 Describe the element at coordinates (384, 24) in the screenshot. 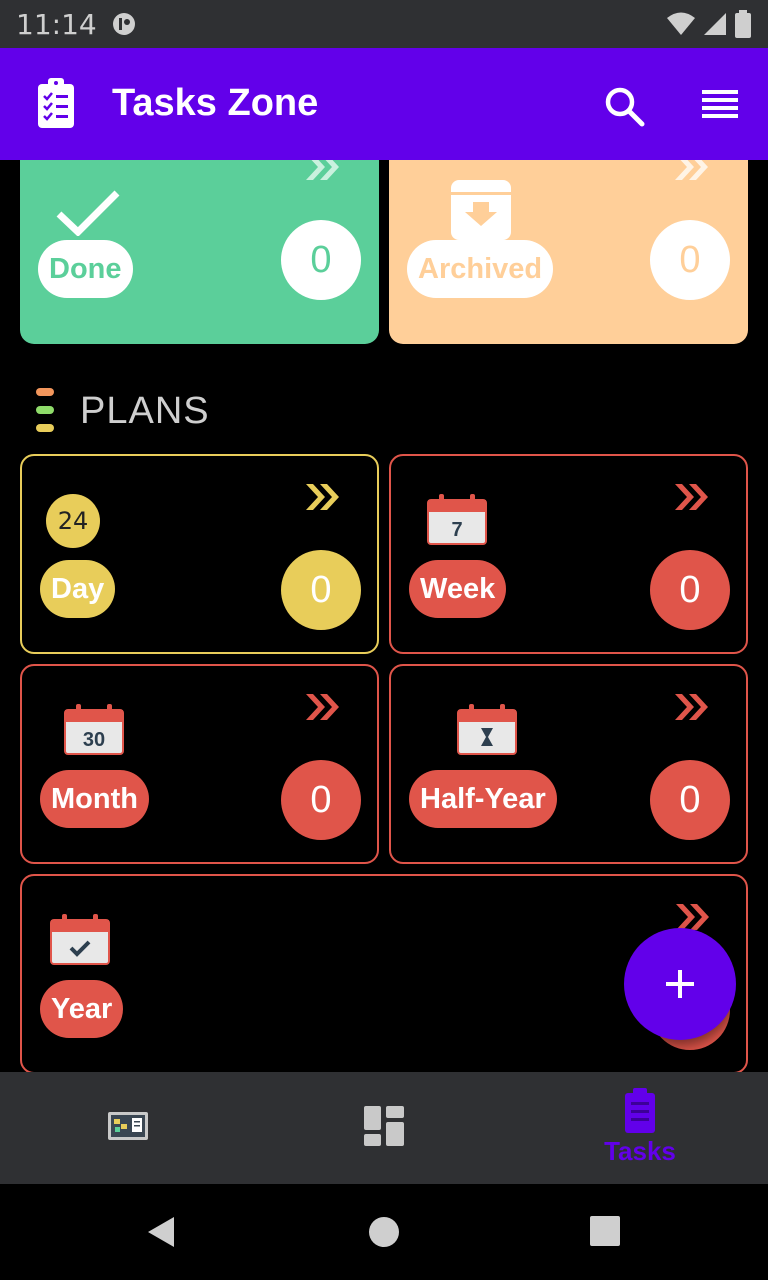

I see `status-bar: 11:14` at that location.